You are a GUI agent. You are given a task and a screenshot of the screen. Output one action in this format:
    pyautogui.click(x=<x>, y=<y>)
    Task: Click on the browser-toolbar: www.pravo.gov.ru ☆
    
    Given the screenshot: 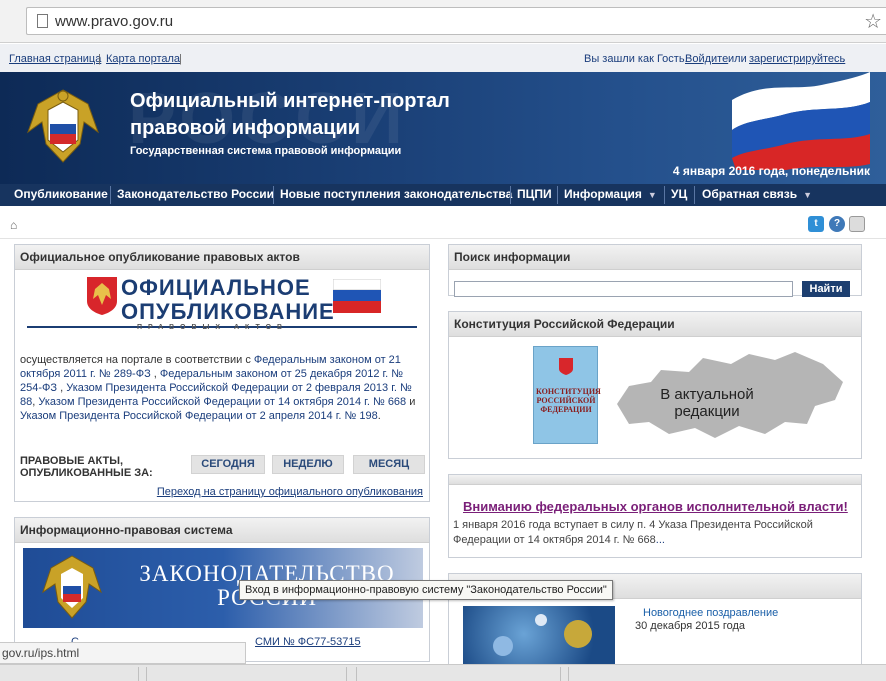 What is the action you would take?
    pyautogui.click(x=443, y=21)
    